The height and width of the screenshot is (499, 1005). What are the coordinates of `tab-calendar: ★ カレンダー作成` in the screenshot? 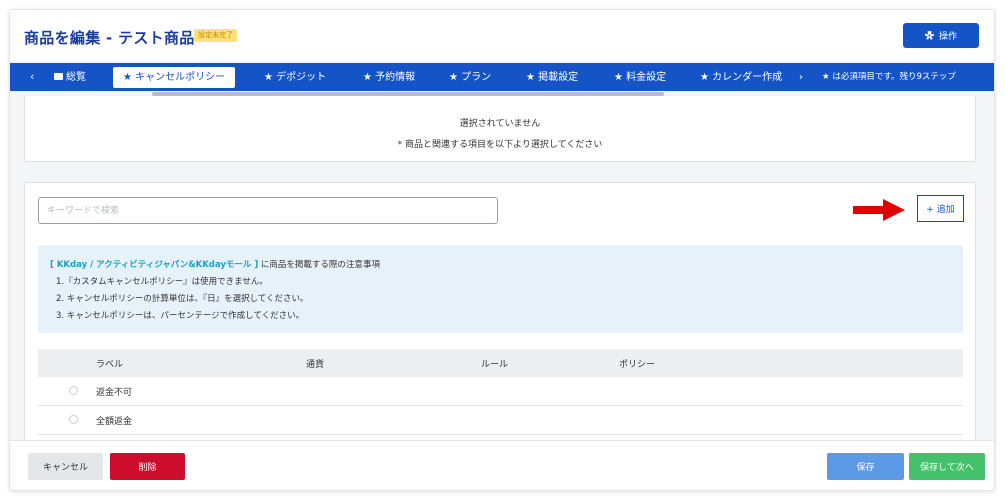 It's located at (741, 77).